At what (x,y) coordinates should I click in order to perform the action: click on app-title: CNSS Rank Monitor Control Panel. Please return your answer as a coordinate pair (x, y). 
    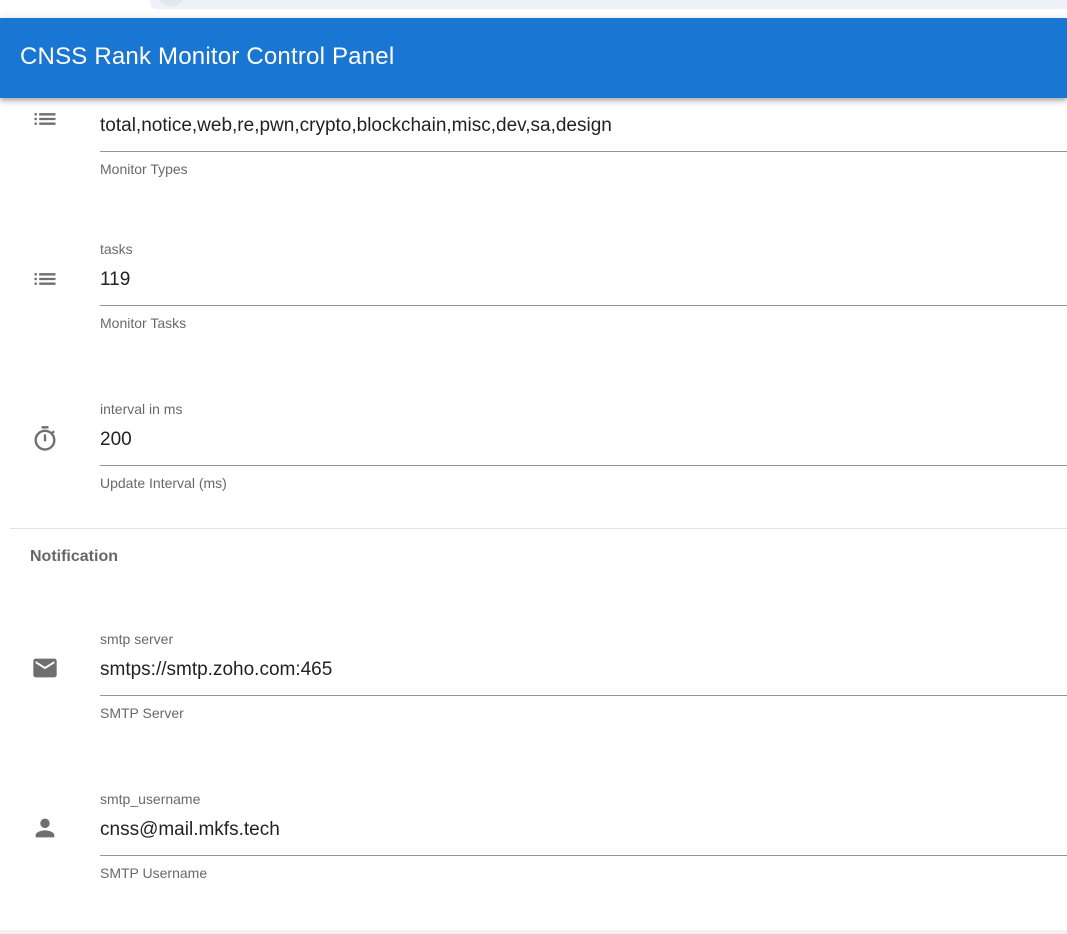
    Looking at the image, I should click on (207, 56).